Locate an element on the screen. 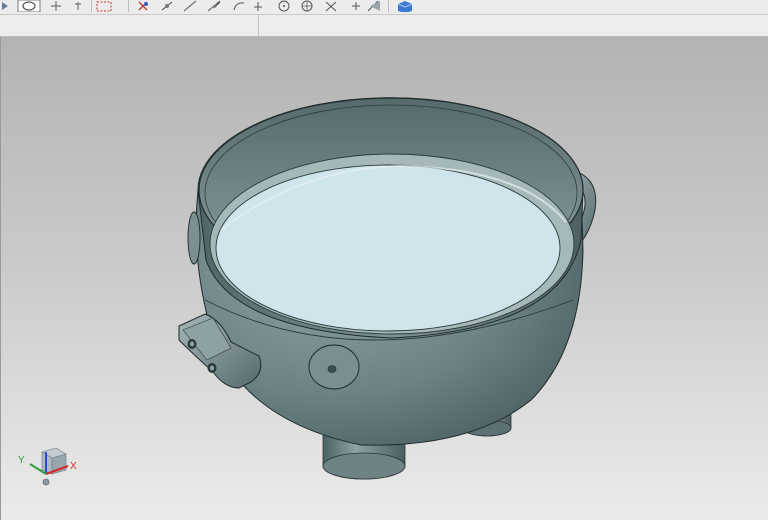  pot-side-boss-left is located at coordinates (194, 238).